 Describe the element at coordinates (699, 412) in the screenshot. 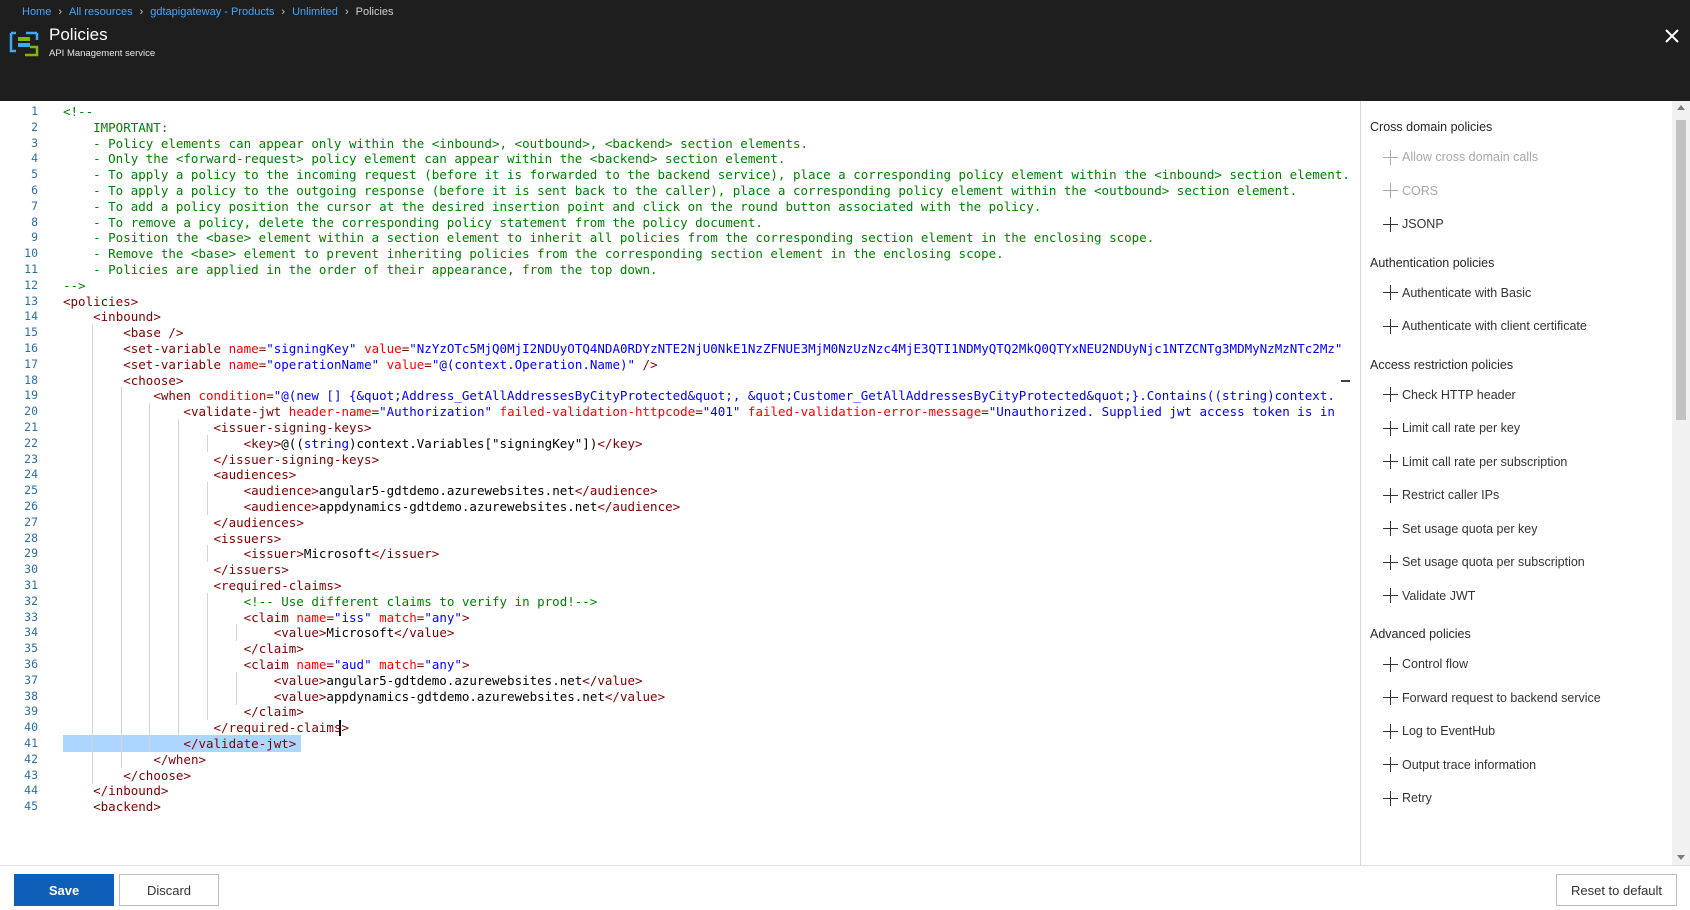

I see `bracket-token: =` at that location.